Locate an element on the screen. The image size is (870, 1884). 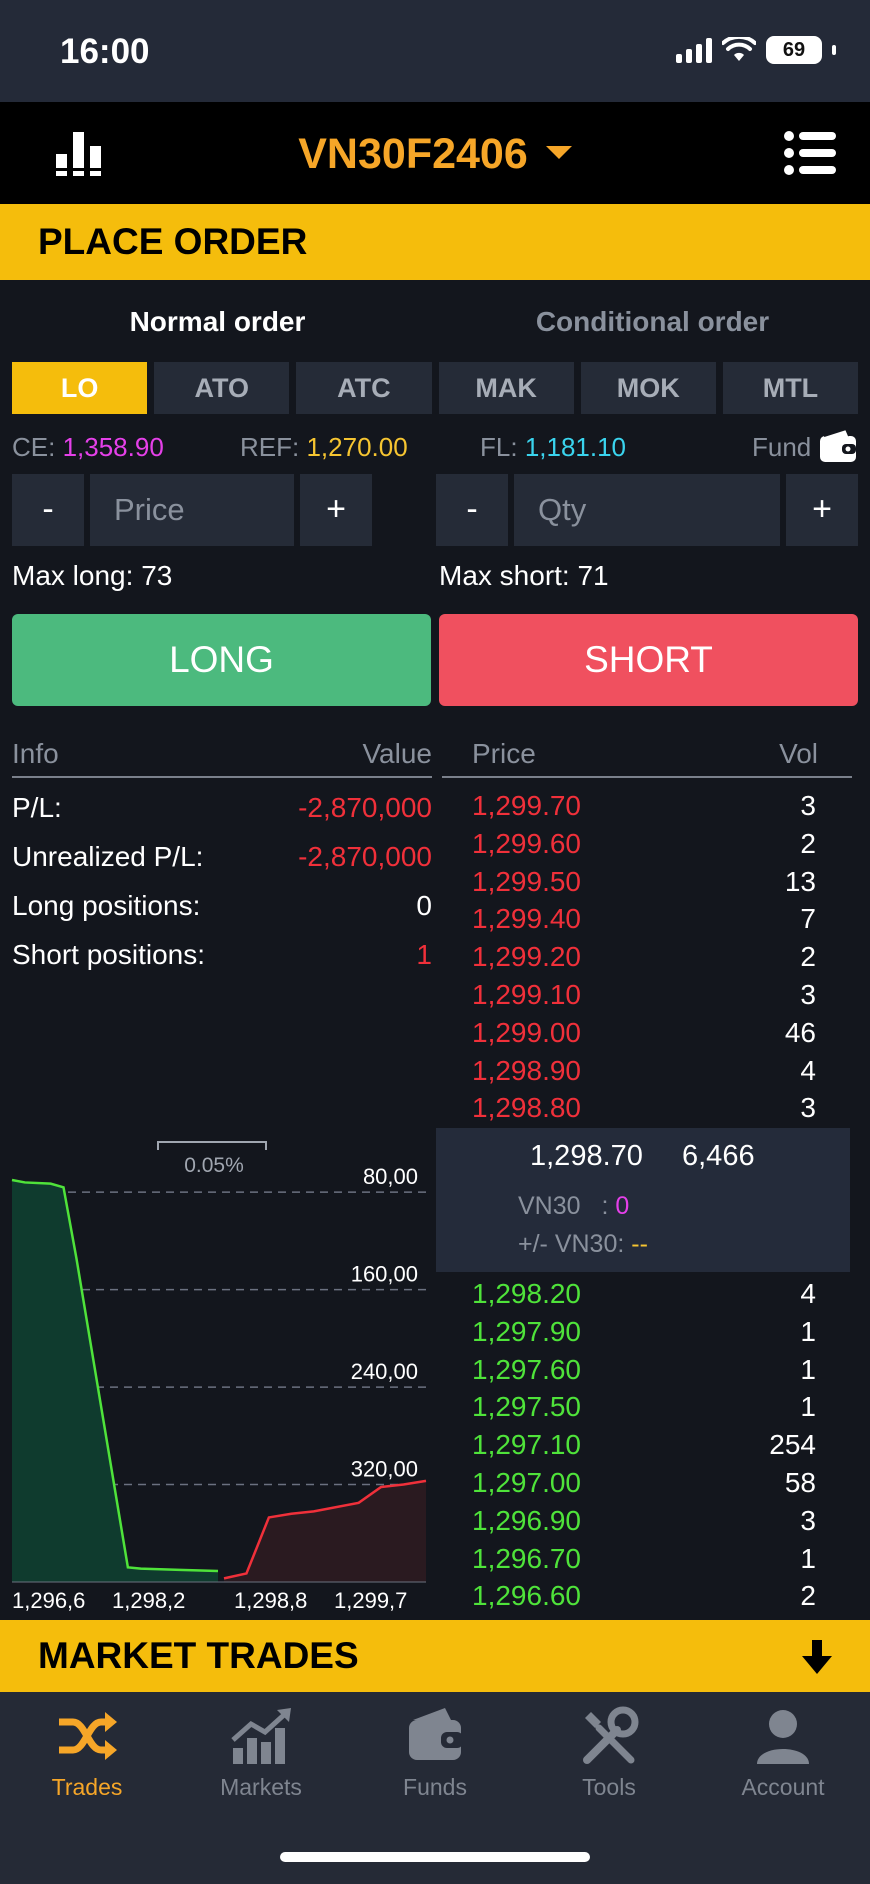
y-tick-label: 160,00 is located at coordinates (384, 1274).